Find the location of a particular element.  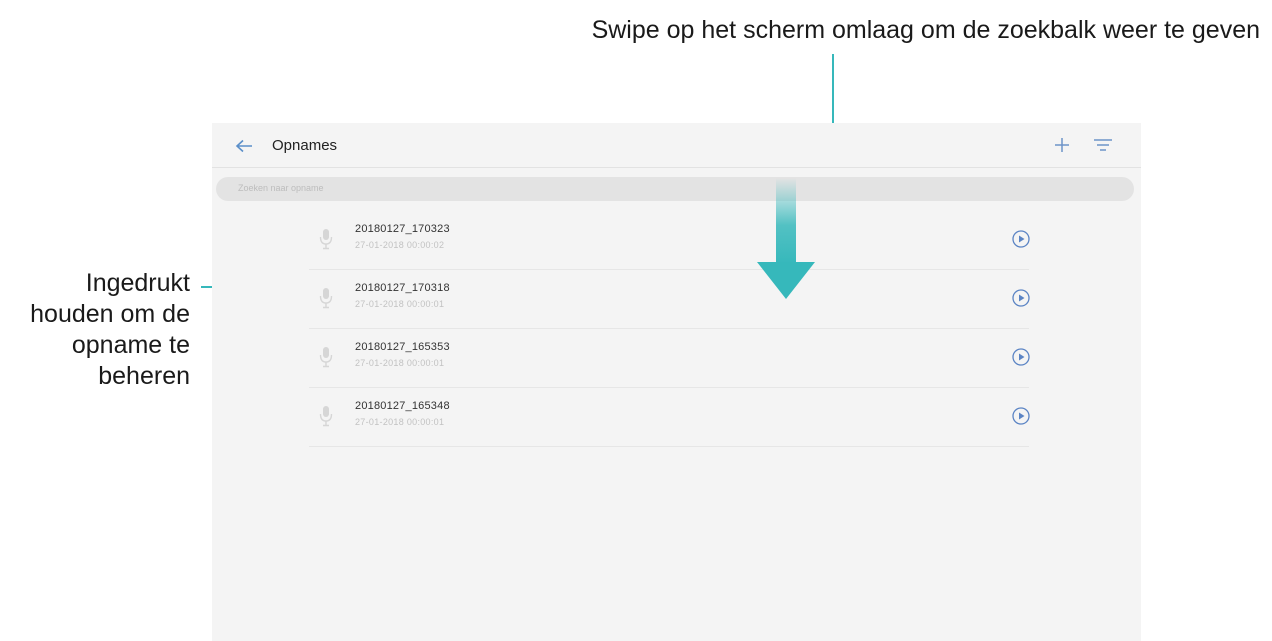

recording-meta: 27-01-2018 00:00:02 is located at coordinates (400, 245).